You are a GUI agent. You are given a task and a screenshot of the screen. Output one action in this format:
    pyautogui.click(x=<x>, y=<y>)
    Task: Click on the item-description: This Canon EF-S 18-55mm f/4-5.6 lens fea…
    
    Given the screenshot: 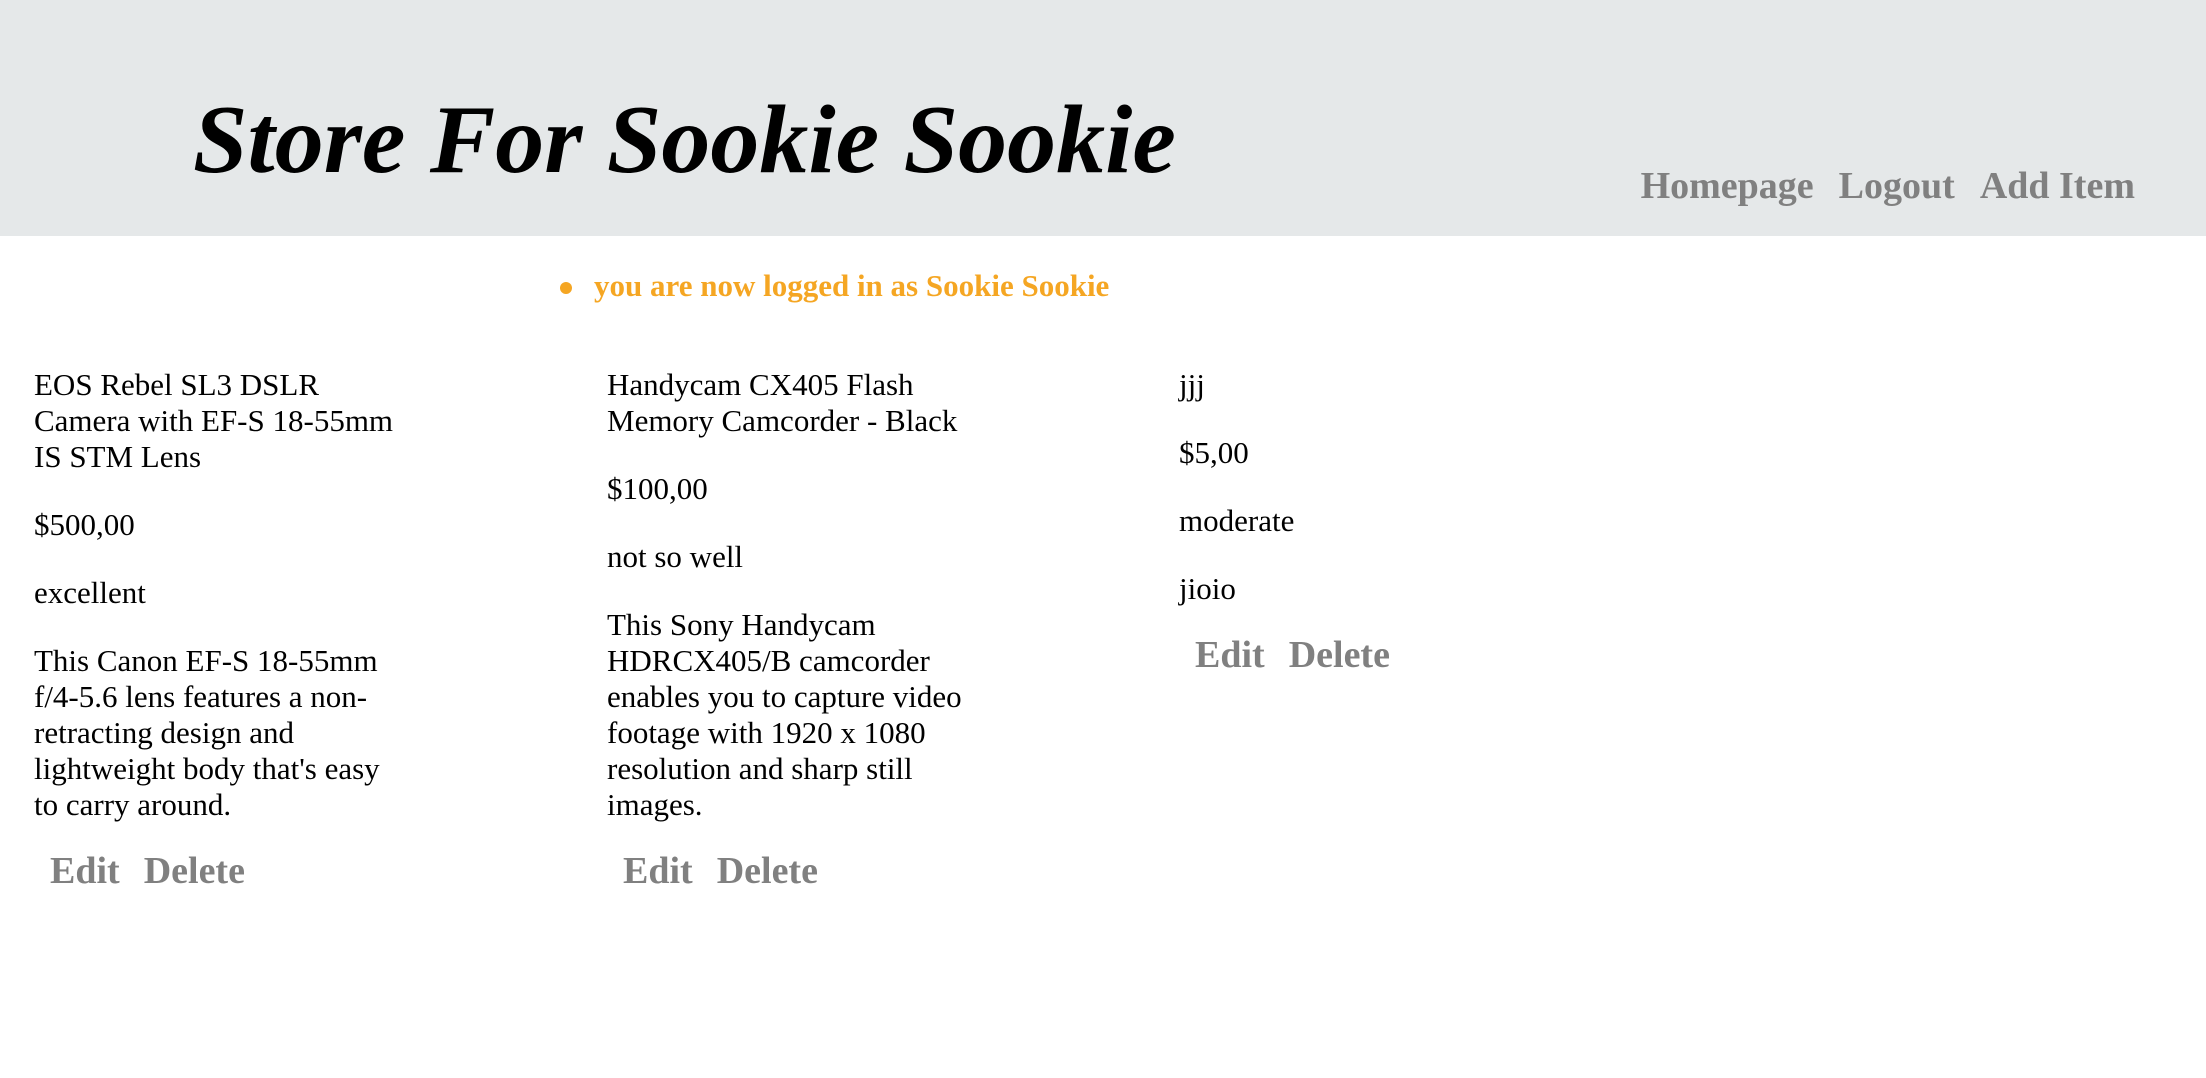 What is the action you would take?
    pyautogui.click(x=207, y=732)
    